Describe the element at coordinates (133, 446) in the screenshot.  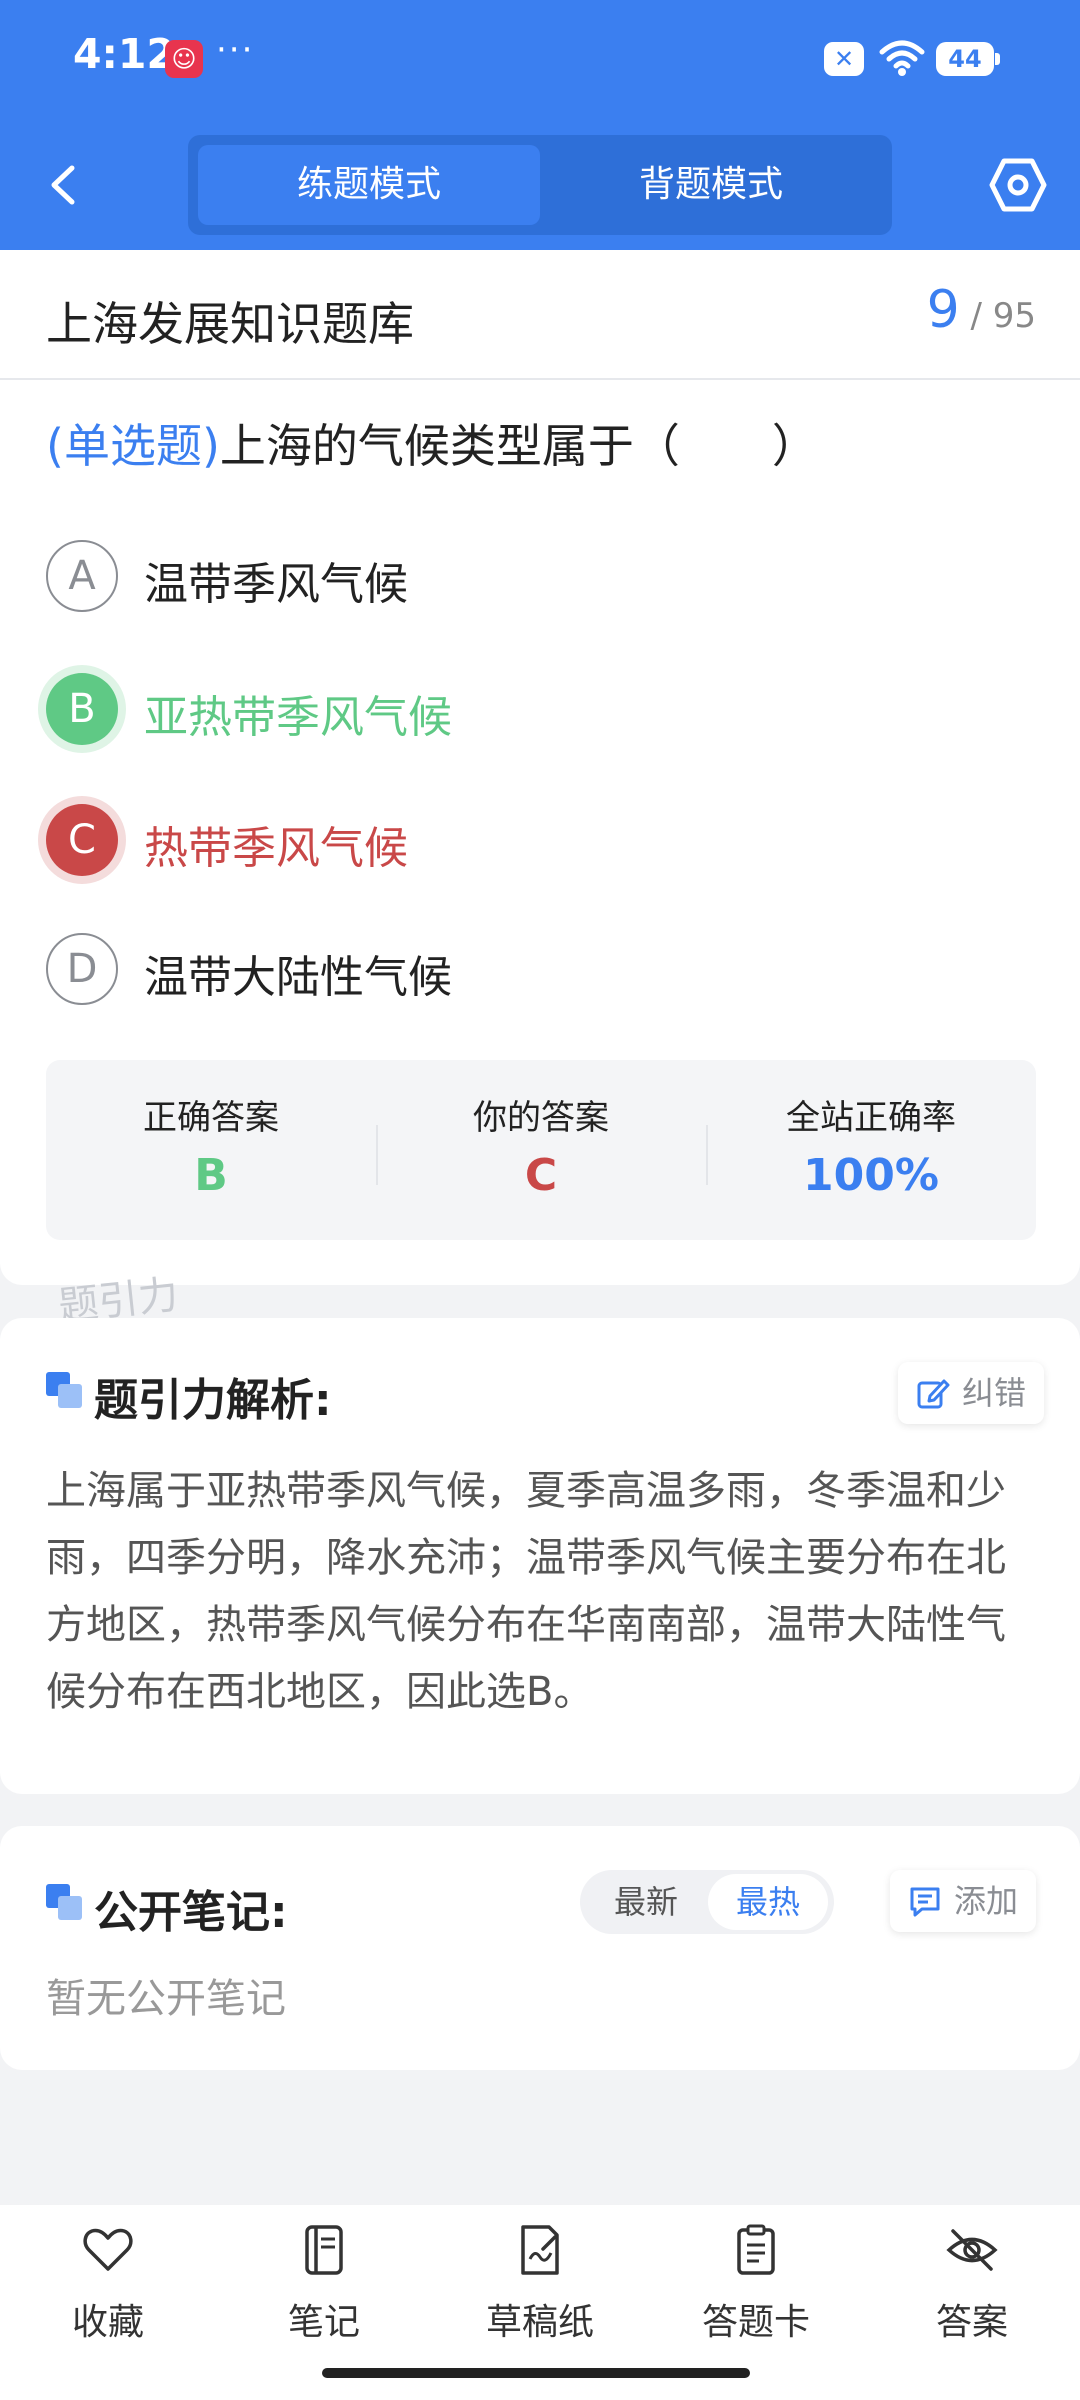
I see `question-type: (单选题)` at that location.